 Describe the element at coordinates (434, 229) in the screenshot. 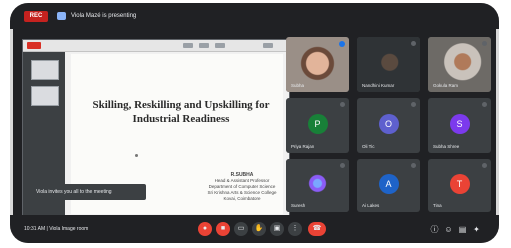

I see `info-icon: ⓘ` at that location.